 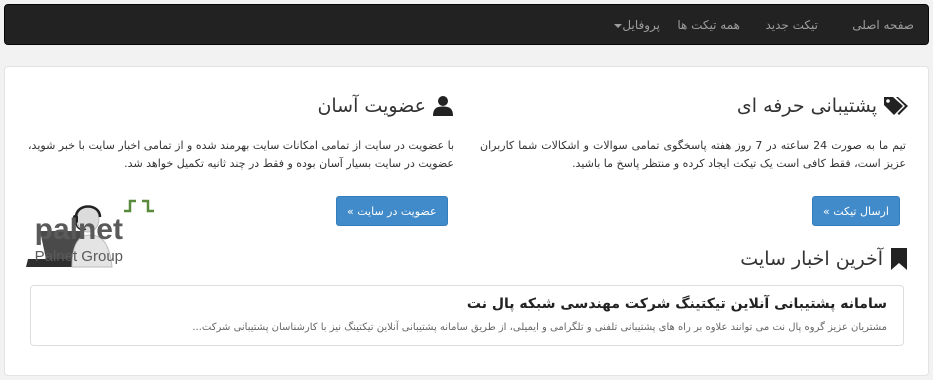 I want to click on membership-title: عضویت آسان, so click(x=371, y=106).